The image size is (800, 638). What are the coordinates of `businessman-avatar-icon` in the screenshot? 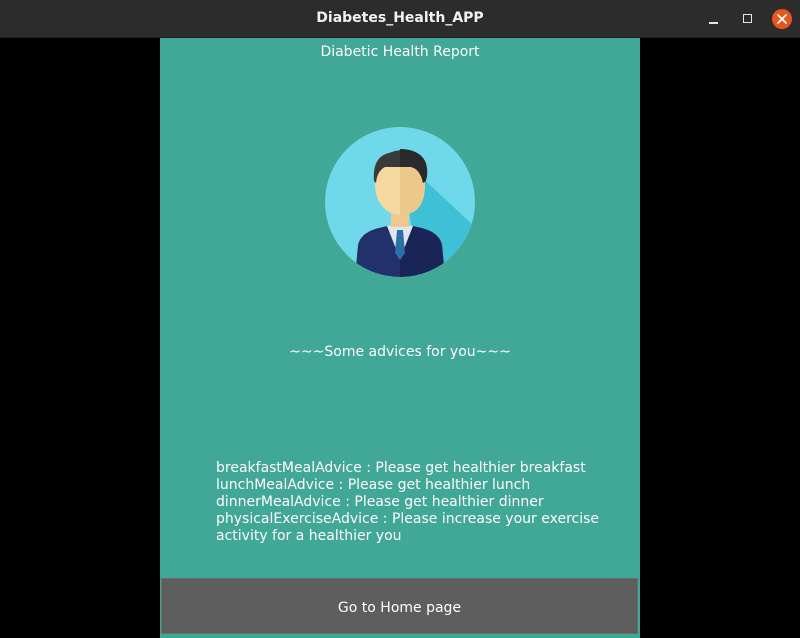 It's located at (400, 202).